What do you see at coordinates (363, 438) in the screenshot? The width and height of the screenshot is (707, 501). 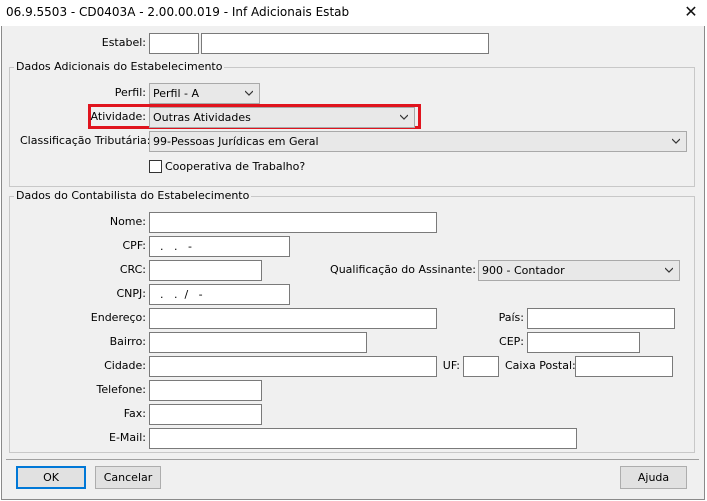 I see `email-input` at bounding box center [363, 438].